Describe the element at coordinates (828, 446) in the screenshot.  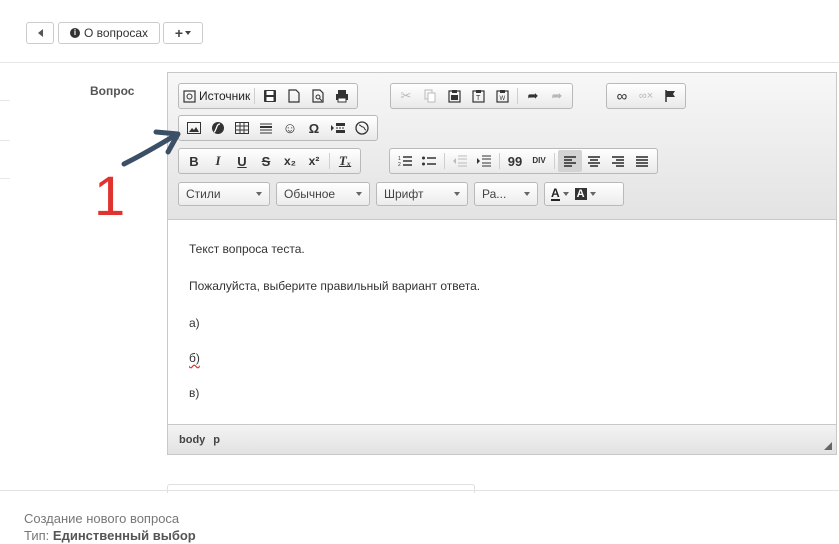
I see `resize-handle-icon` at that location.